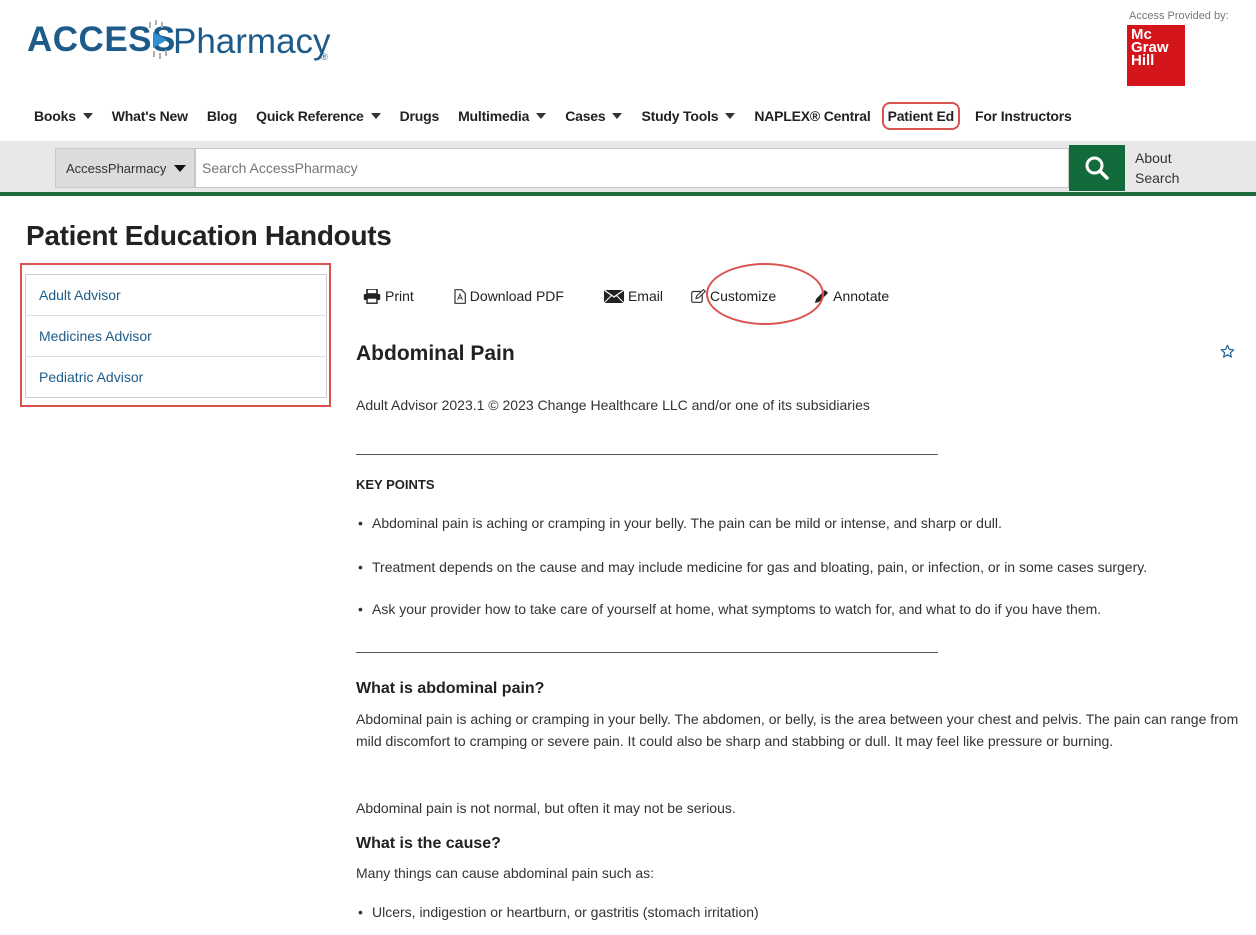 The image size is (1256, 935). I want to click on logo-registered-mark: ®, so click(324, 57).